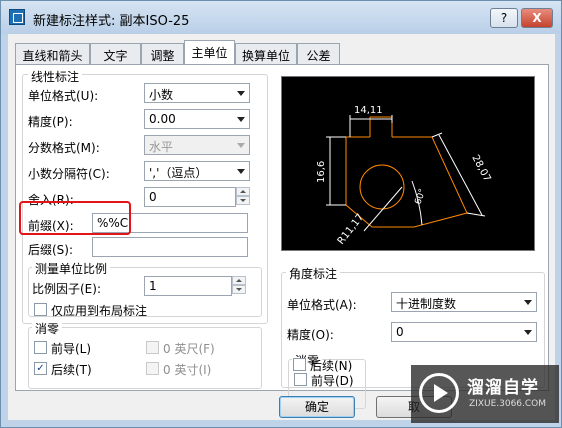  Describe the element at coordinates (64, 148) in the screenshot. I see `fraction-format-label: 分数格式(M):` at that location.